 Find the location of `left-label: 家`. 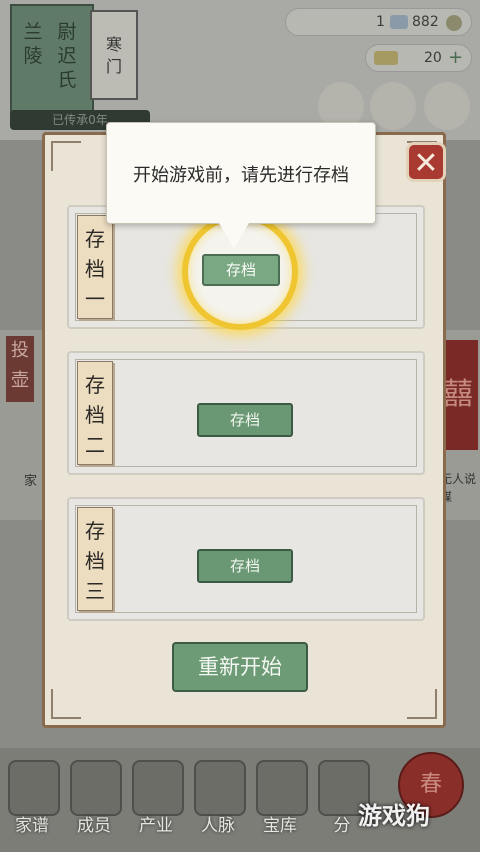

left-label: 家 is located at coordinates (31, 481).